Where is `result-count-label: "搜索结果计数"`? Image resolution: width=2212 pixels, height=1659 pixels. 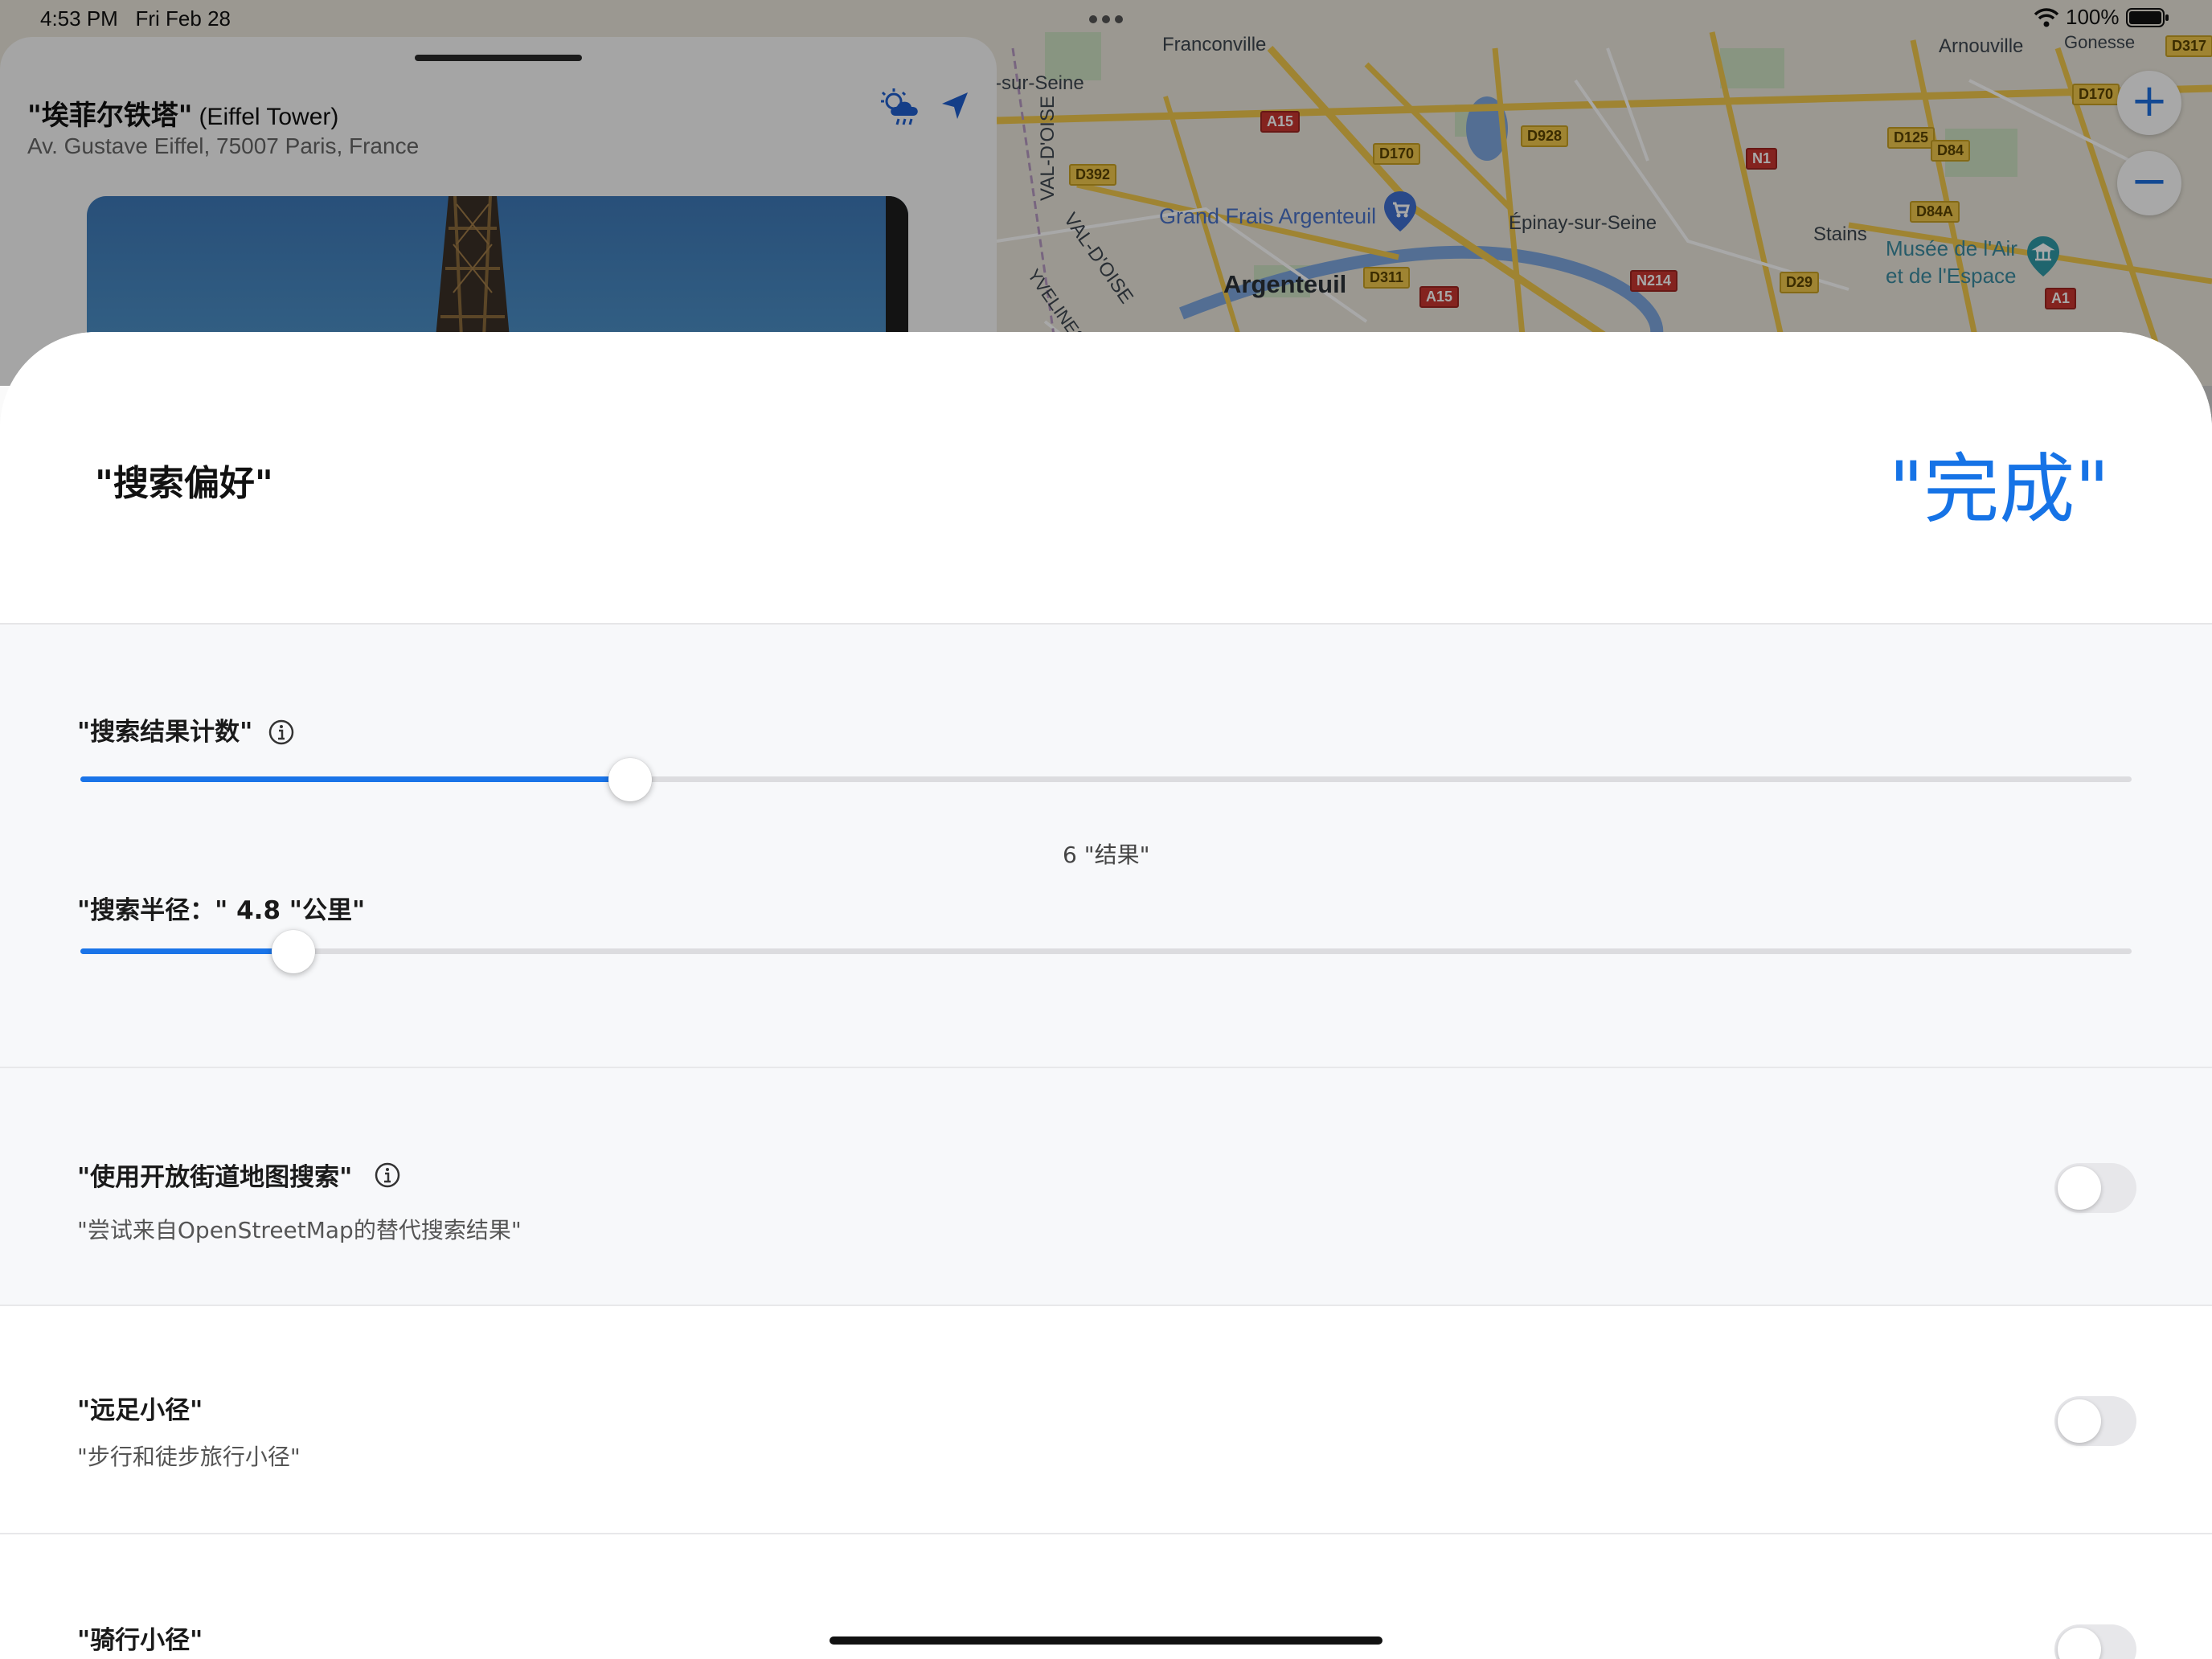
result-count-label: "搜索结果计数" is located at coordinates (165, 732).